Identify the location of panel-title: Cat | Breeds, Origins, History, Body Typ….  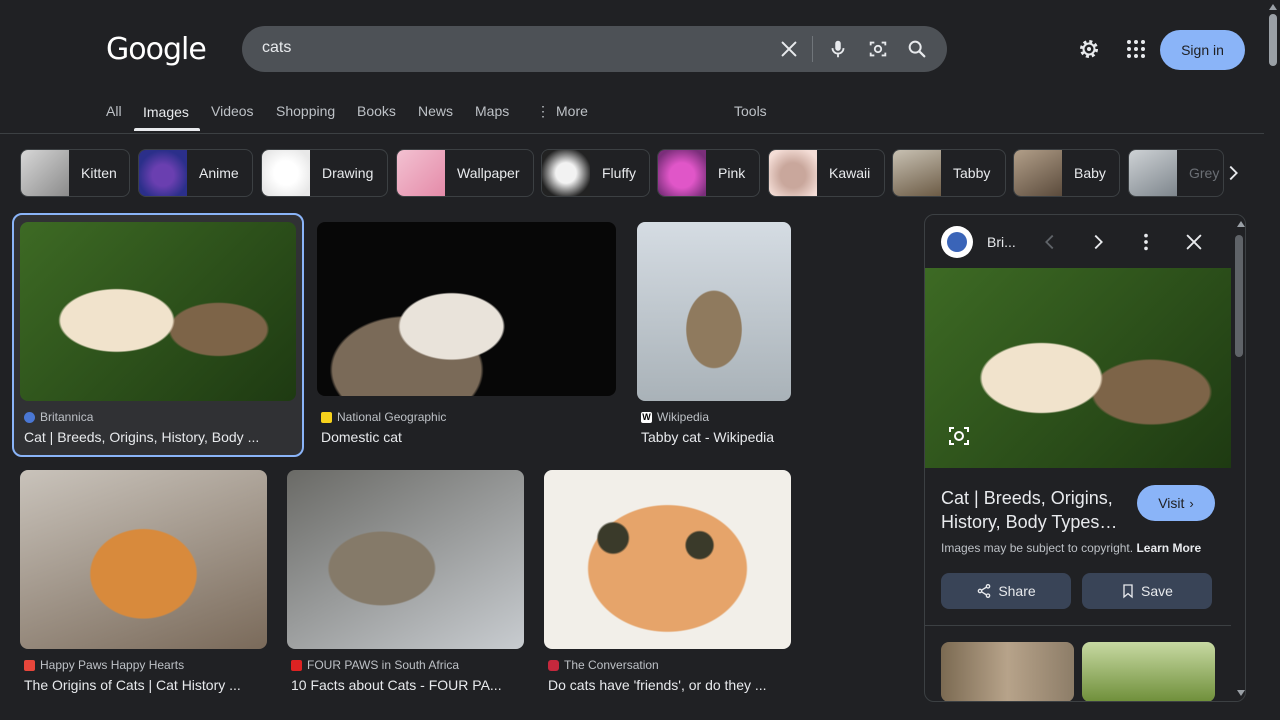
(1033, 510).